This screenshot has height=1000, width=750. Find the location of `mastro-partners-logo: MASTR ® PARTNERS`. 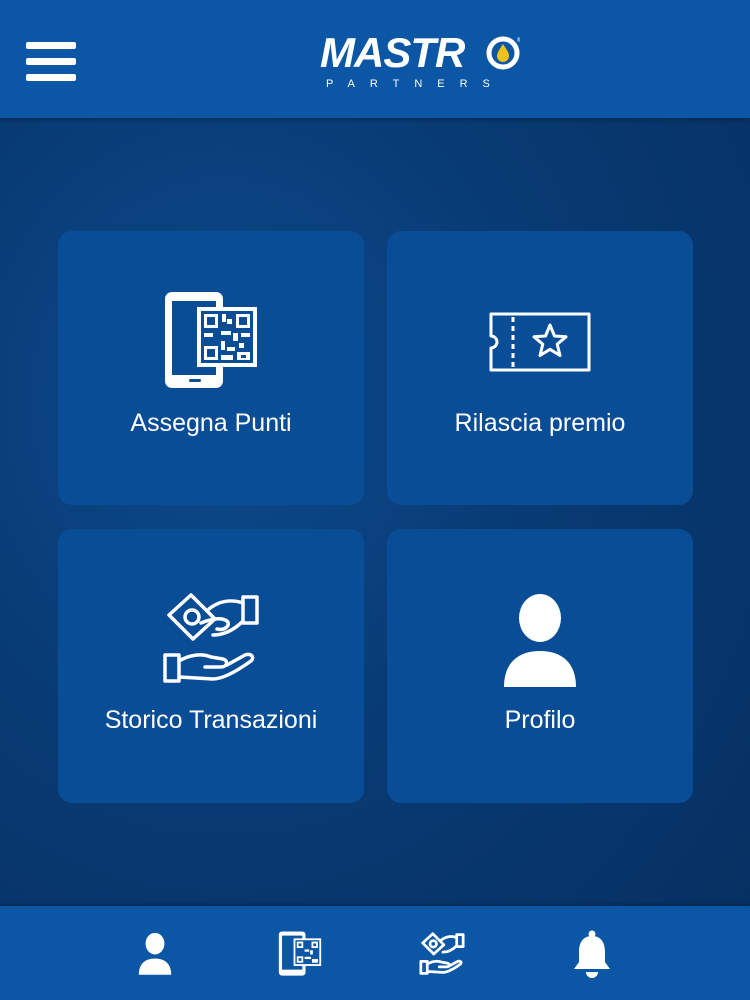

mastro-partners-logo: MASTR ® PARTNERS is located at coordinates (425, 61).